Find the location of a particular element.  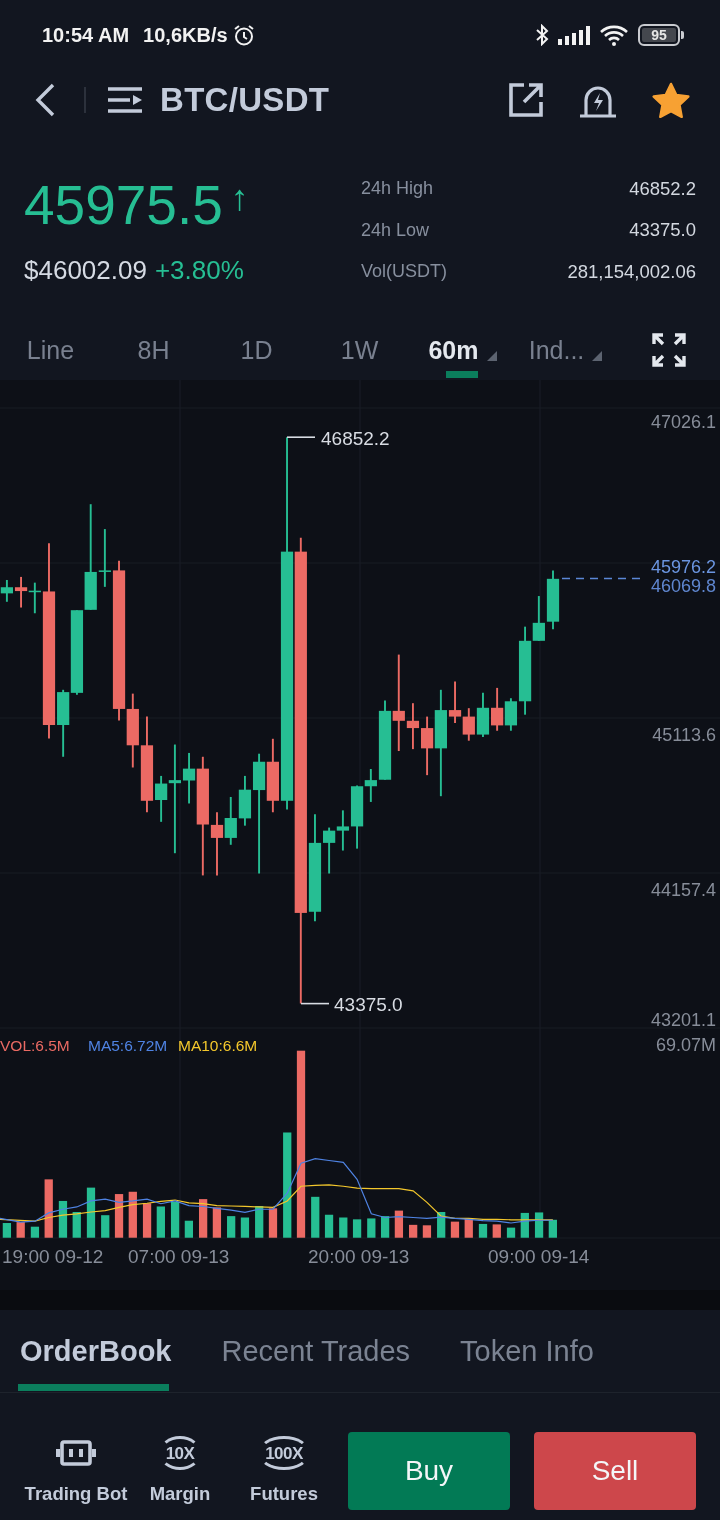

stat-label: 24h High is located at coordinates (398, 189).